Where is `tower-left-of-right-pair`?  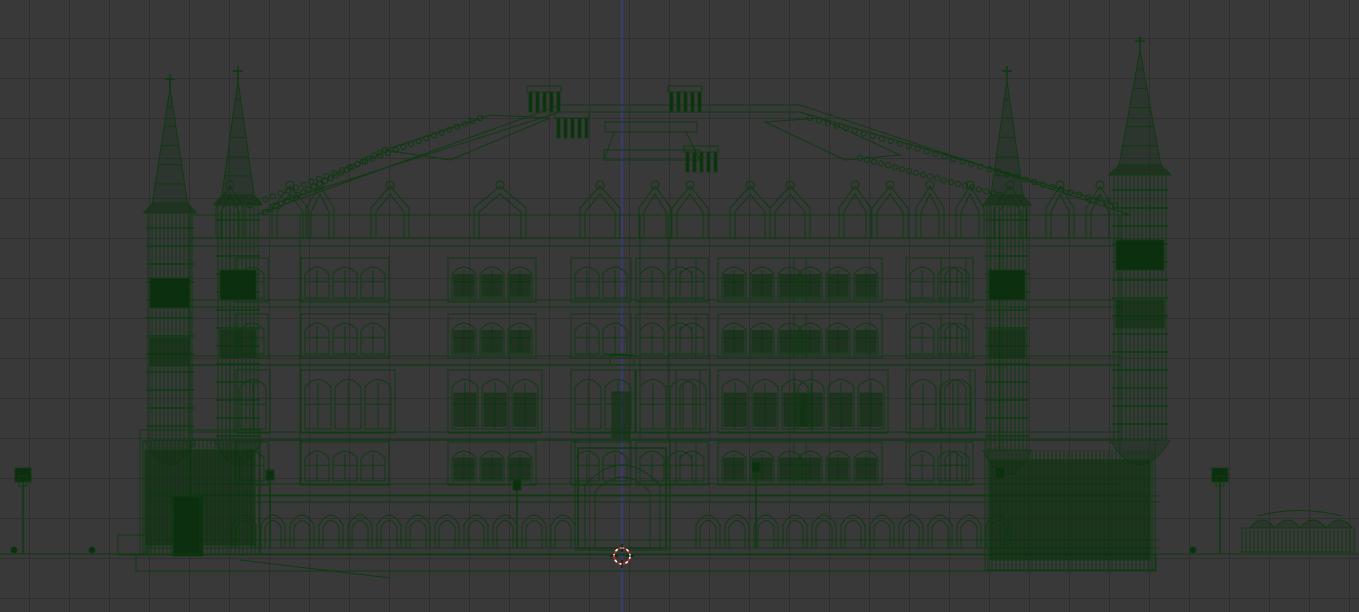 tower-left-of-right-pair is located at coordinates (1007, 271).